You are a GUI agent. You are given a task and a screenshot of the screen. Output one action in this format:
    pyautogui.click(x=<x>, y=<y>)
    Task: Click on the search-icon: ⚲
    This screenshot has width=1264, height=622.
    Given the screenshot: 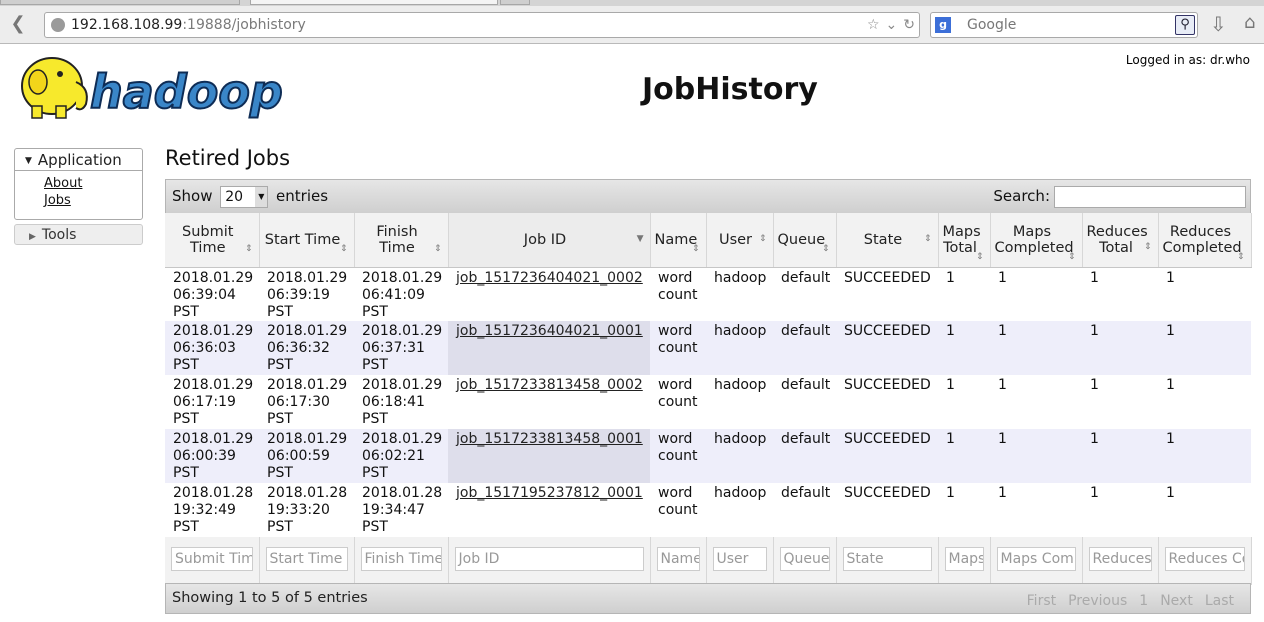 What is the action you would take?
    pyautogui.click(x=1185, y=25)
    